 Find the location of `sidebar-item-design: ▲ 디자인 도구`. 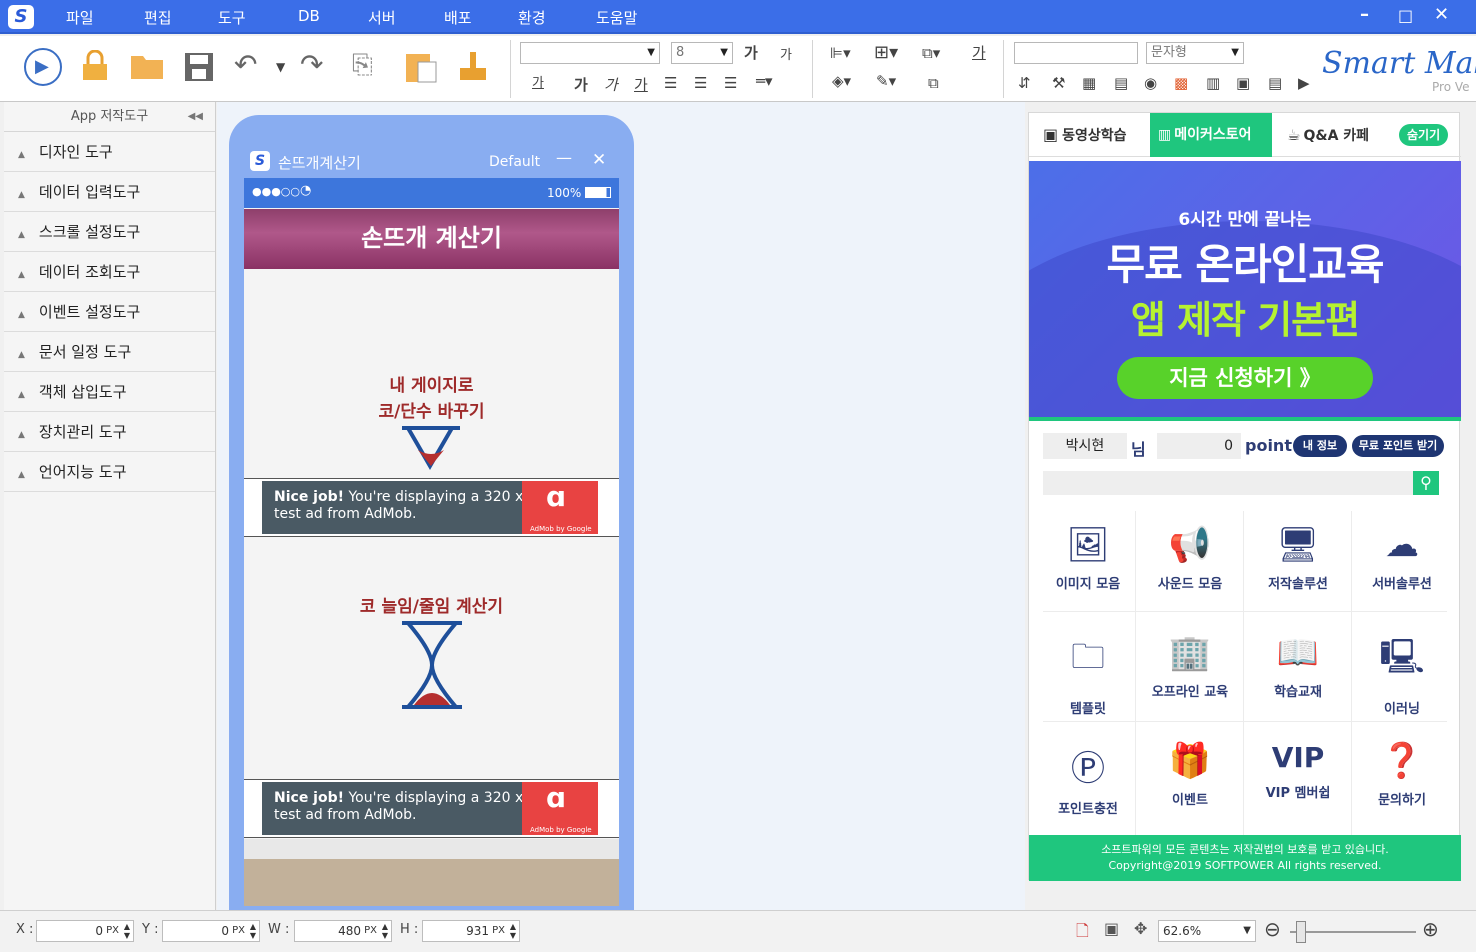

sidebar-item-design: ▲ 디자인 도구 is located at coordinates (109, 152).